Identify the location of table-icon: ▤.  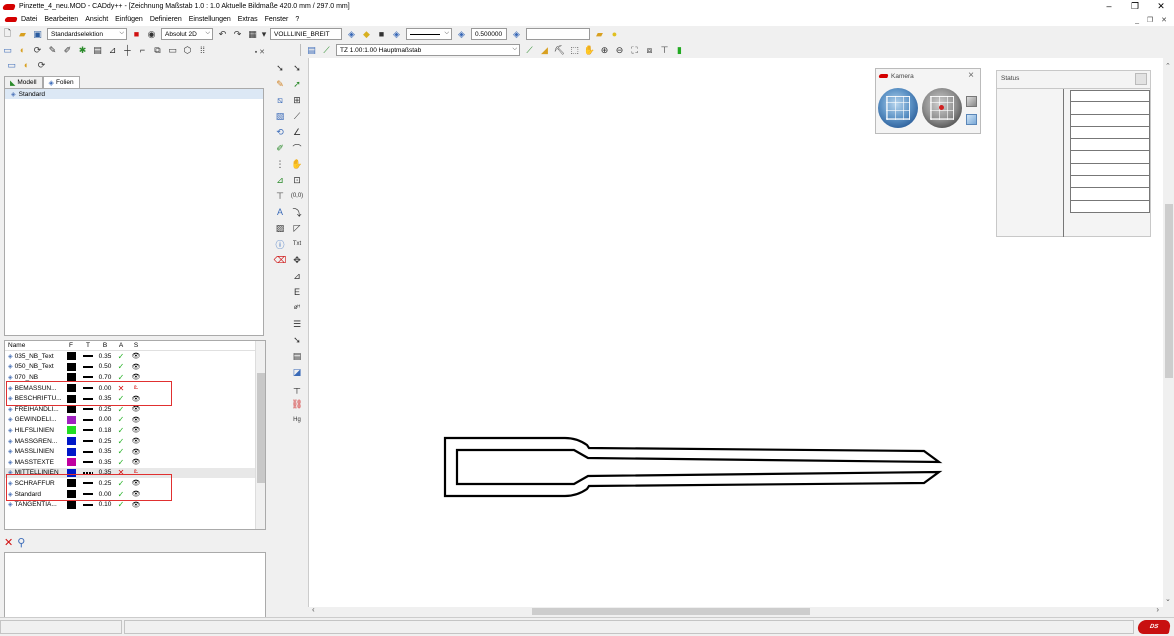
(97, 50).